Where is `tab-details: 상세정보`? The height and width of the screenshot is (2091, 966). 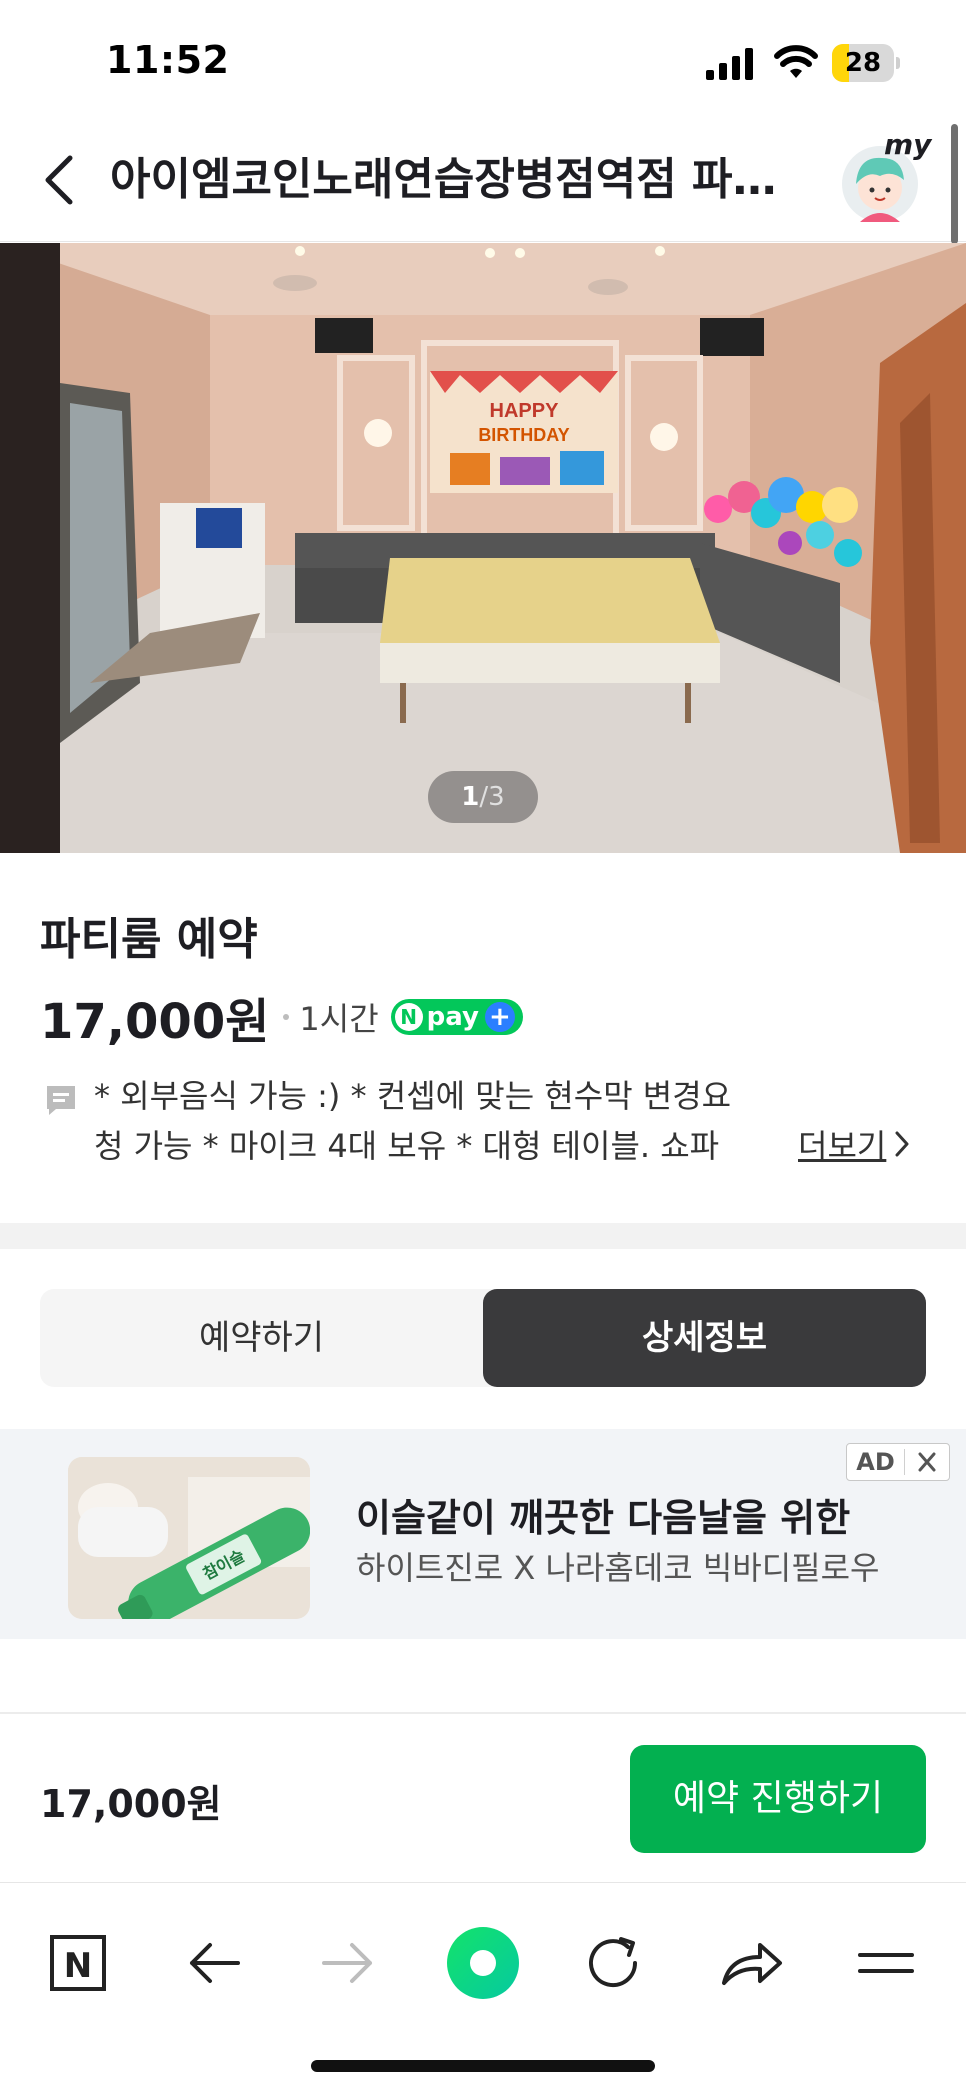
tab-details: 상세정보 is located at coordinates (704, 1338).